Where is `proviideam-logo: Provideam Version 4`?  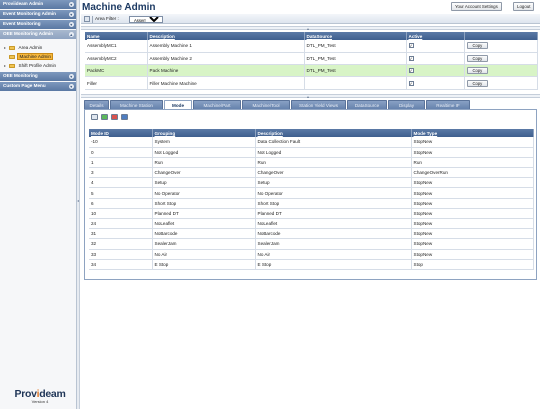
proviideam-logo: Provideam Version 4 is located at coordinates (40, 396).